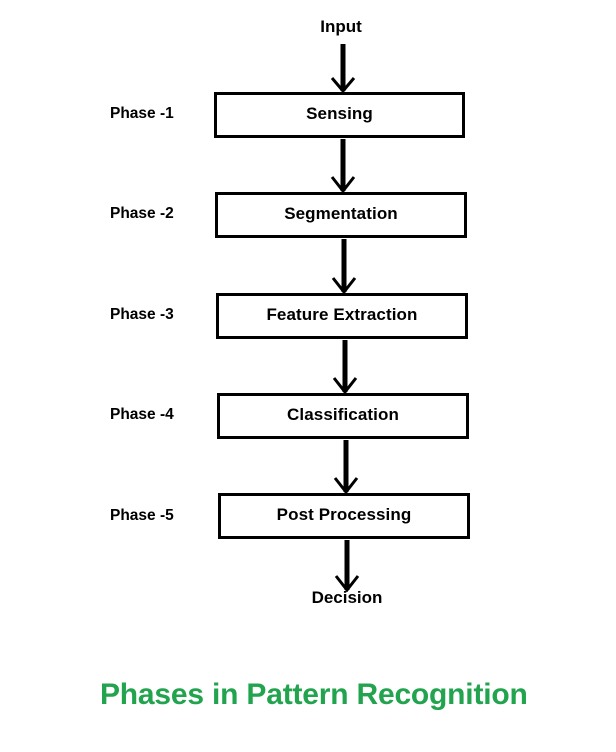  Describe the element at coordinates (343, 68) in the screenshot. I see `arrow-input-to-sensing` at that location.